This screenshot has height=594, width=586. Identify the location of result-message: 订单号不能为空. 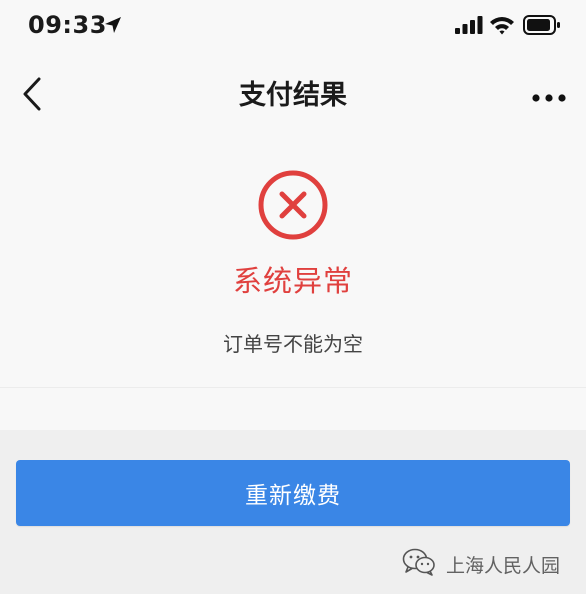
(293, 344).